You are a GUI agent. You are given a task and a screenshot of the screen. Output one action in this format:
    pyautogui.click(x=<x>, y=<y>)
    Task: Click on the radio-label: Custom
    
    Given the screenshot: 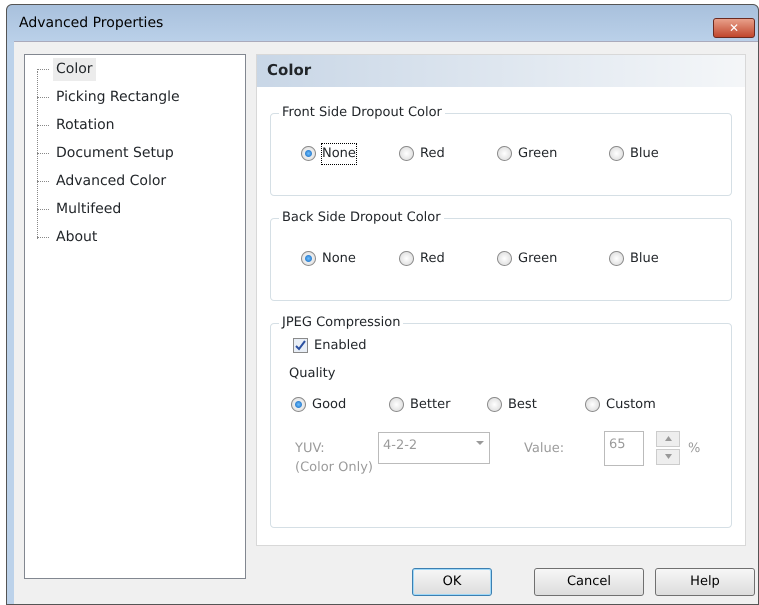 What is the action you would take?
    pyautogui.click(x=631, y=405)
    